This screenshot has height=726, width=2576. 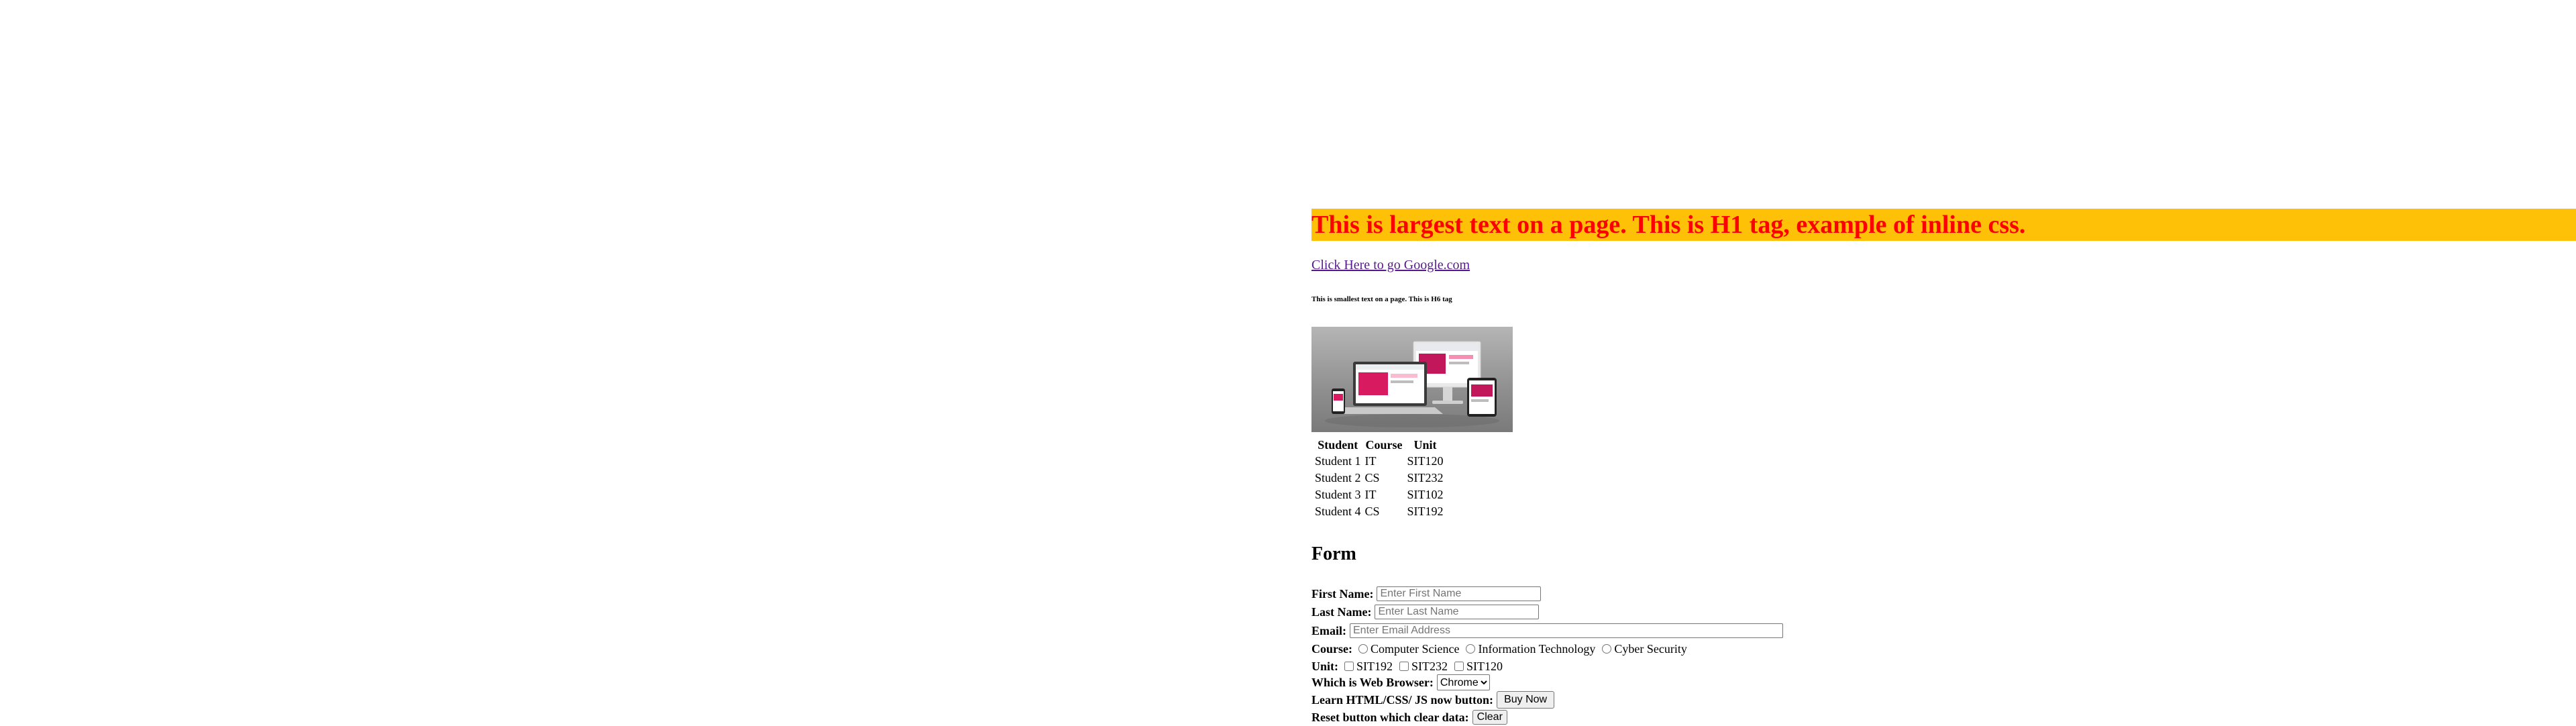 What do you see at coordinates (1425, 495) in the screenshot?
I see `table-cell: SIT102` at bounding box center [1425, 495].